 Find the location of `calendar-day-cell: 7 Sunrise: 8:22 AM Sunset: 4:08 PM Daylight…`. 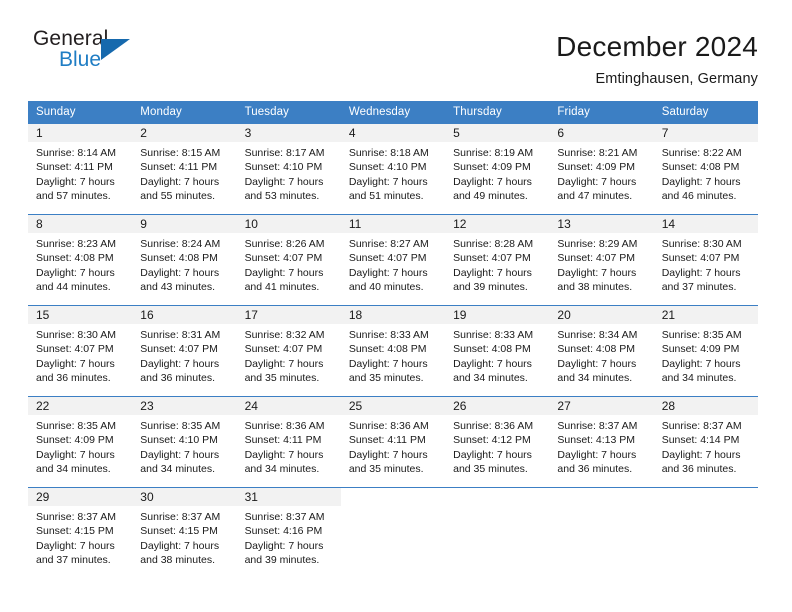

calendar-day-cell: 7 Sunrise: 8:22 AM Sunset: 4:08 PM Daylight… is located at coordinates (705, 169).